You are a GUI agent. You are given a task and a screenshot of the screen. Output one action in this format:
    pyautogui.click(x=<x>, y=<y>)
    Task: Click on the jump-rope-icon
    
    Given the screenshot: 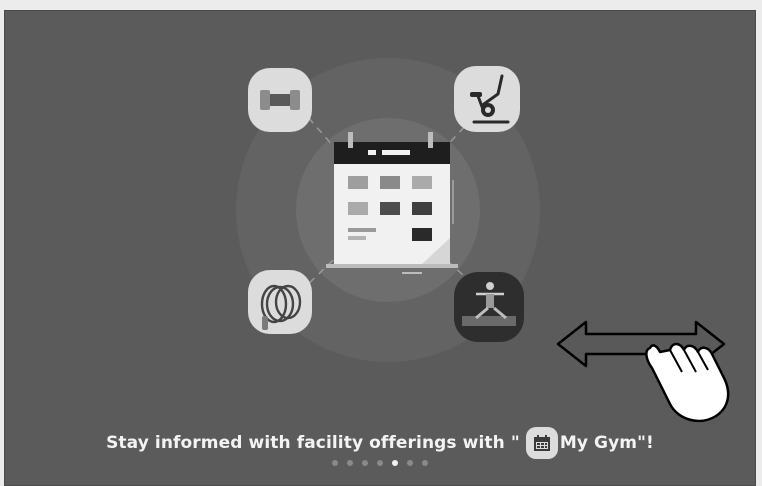 What is the action you would take?
    pyautogui.click(x=280, y=302)
    